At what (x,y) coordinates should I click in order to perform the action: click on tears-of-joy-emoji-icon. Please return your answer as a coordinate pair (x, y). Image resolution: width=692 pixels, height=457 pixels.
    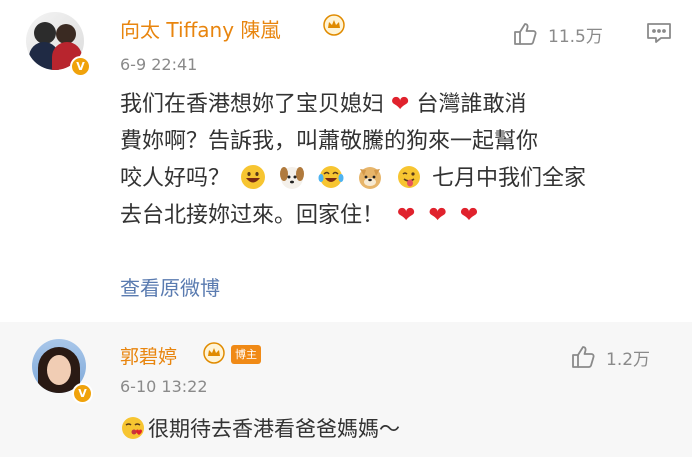
    Looking at the image, I should click on (331, 177).